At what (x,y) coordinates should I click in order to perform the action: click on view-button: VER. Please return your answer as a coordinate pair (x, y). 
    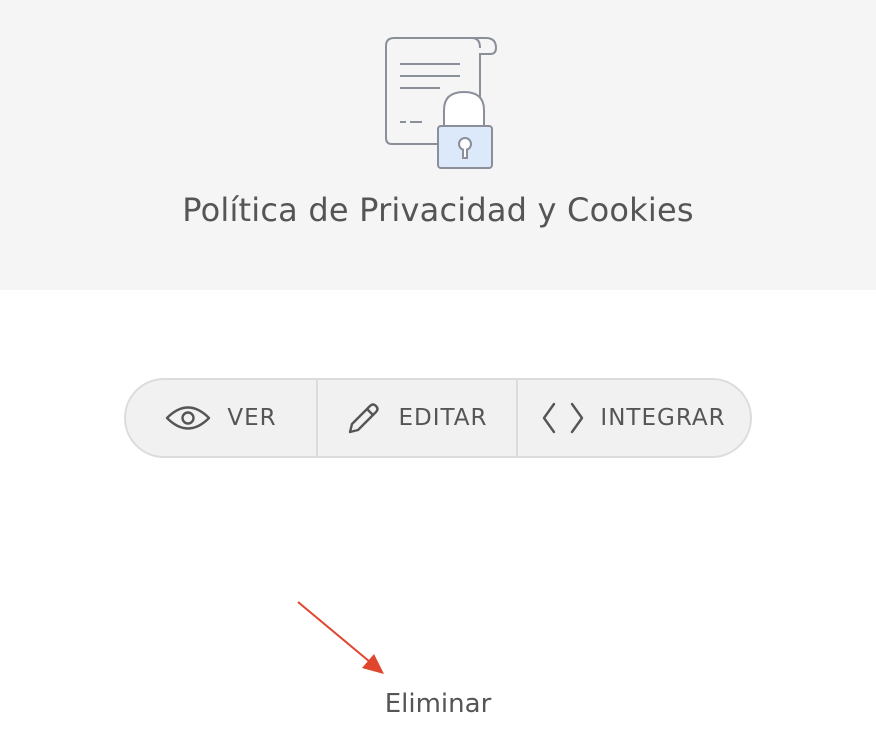
    Looking at the image, I should click on (221, 418).